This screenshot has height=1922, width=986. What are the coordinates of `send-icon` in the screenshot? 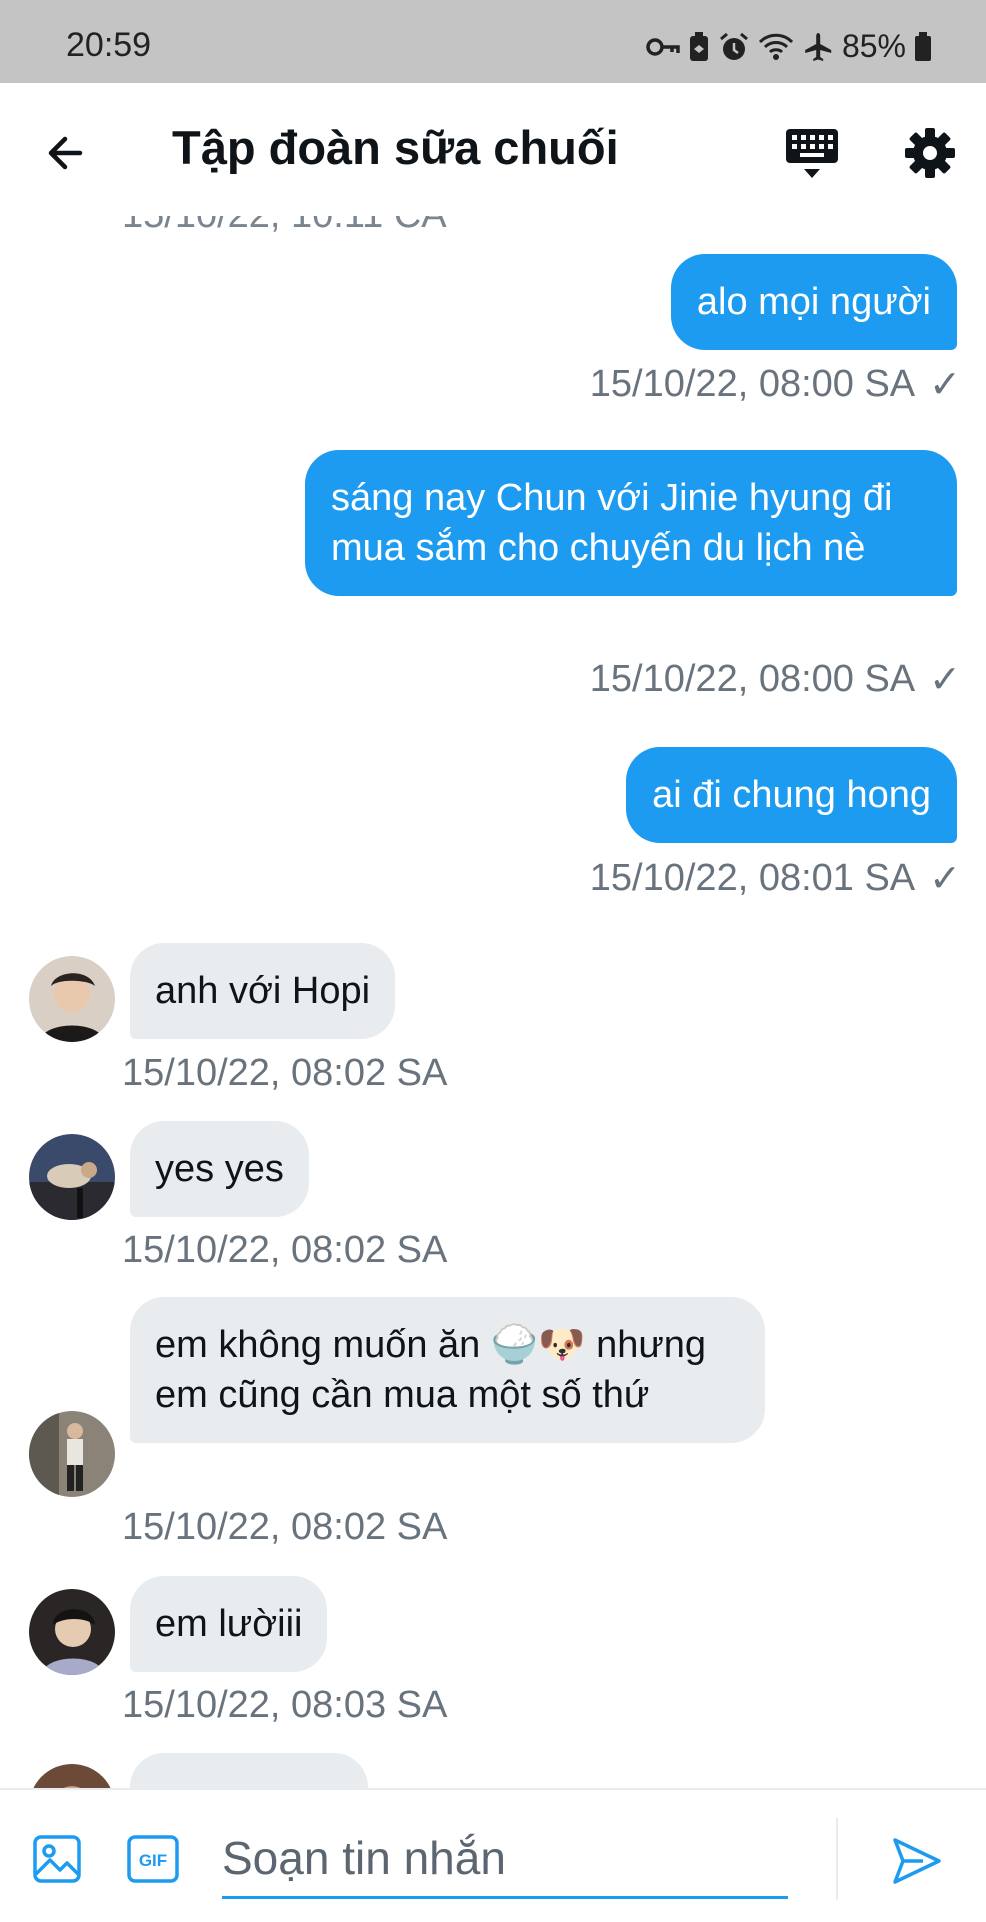 It's located at (917, 1861).